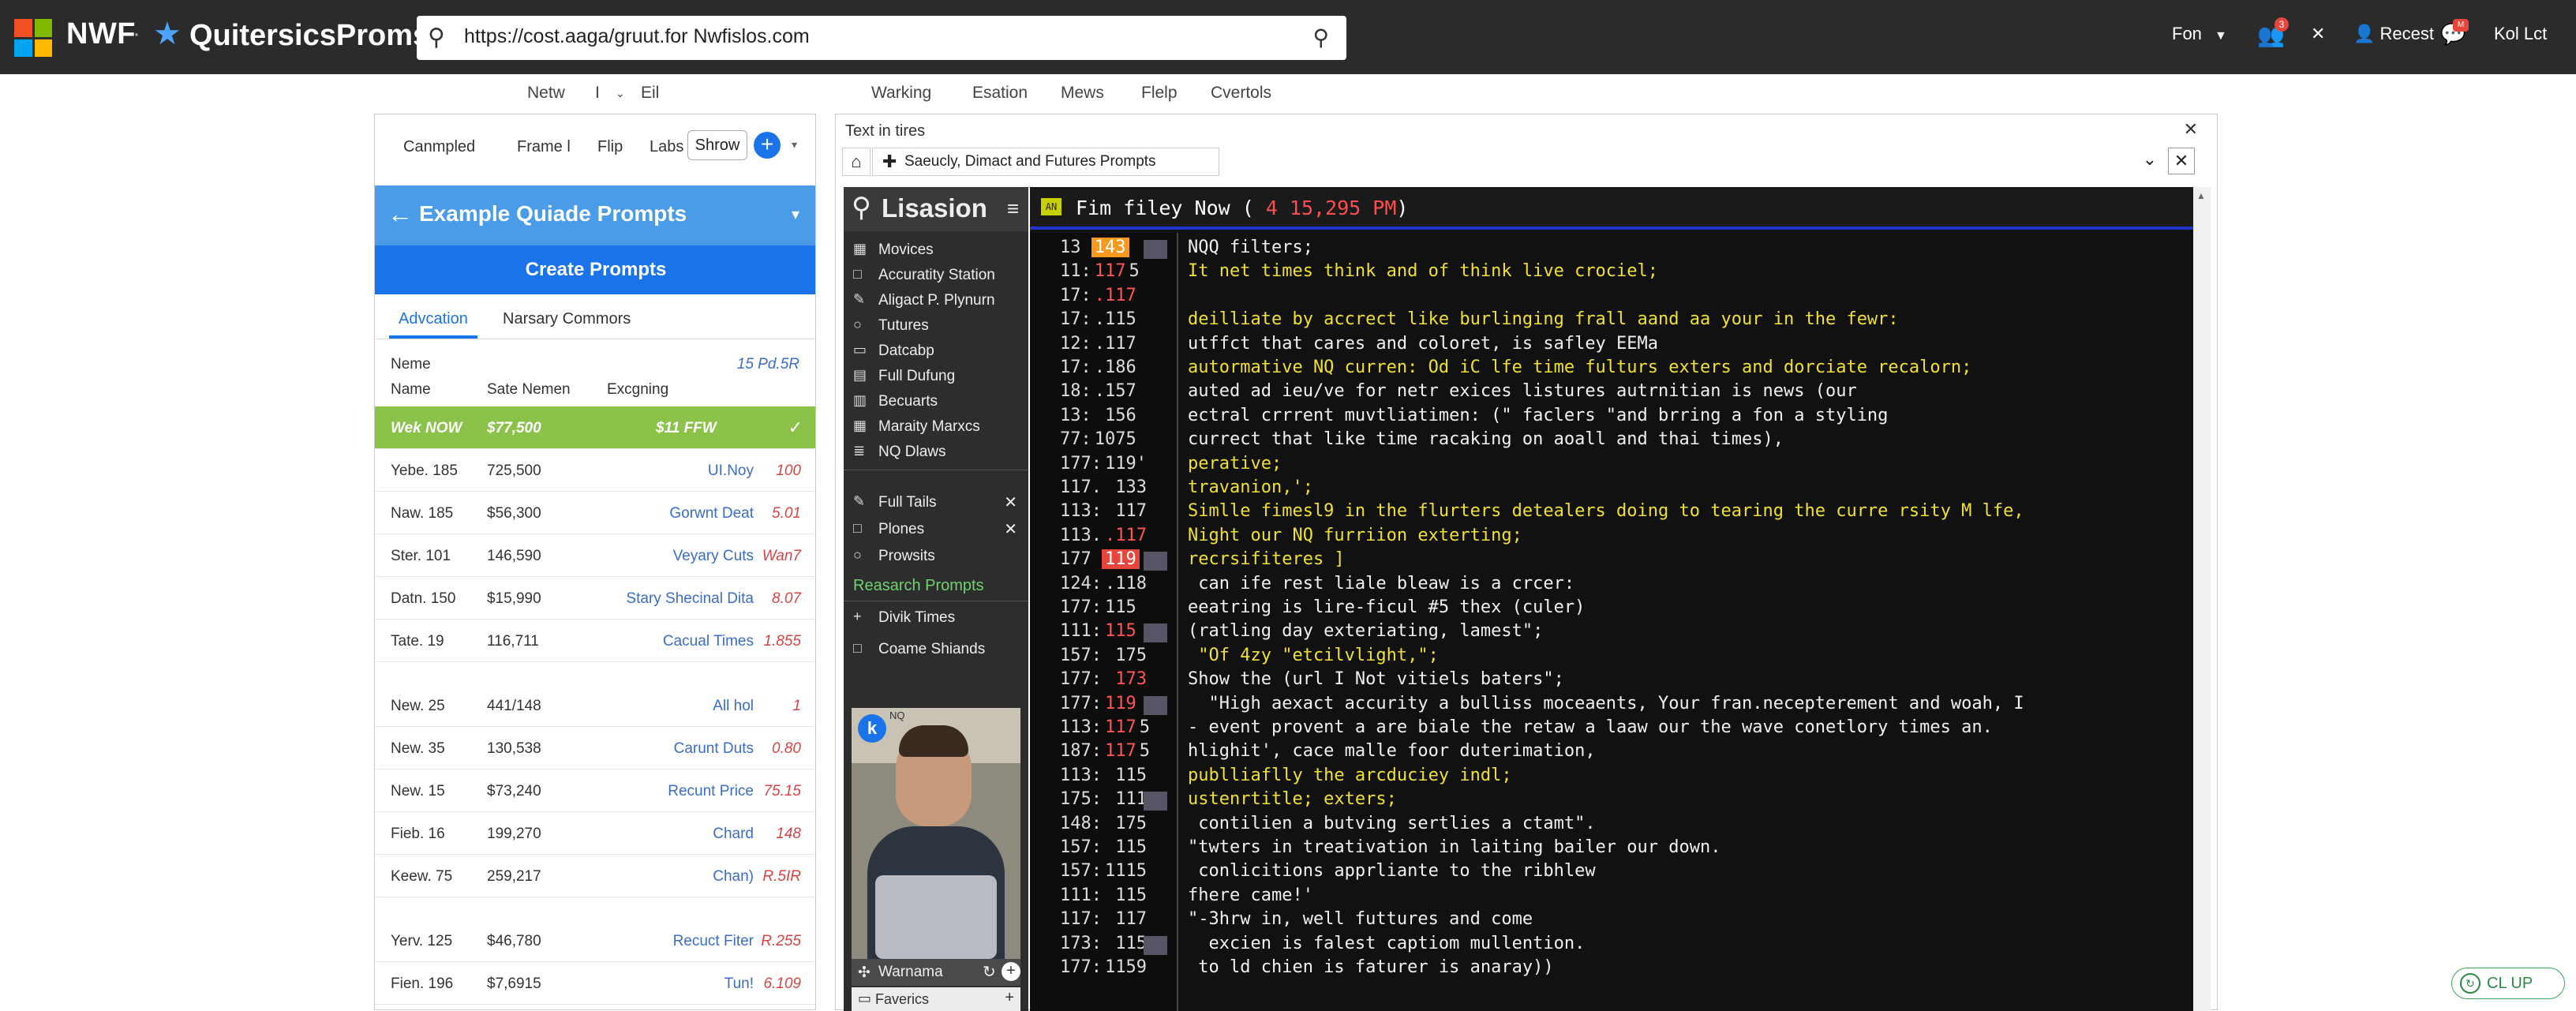 The height and width of the screenshot is (1011, 2576). What do you see at coordinates (1685, 969) in the screenshot?
I see `code-line: to ld chien is faturer is anaray))` at bounding box center [1685, 969].